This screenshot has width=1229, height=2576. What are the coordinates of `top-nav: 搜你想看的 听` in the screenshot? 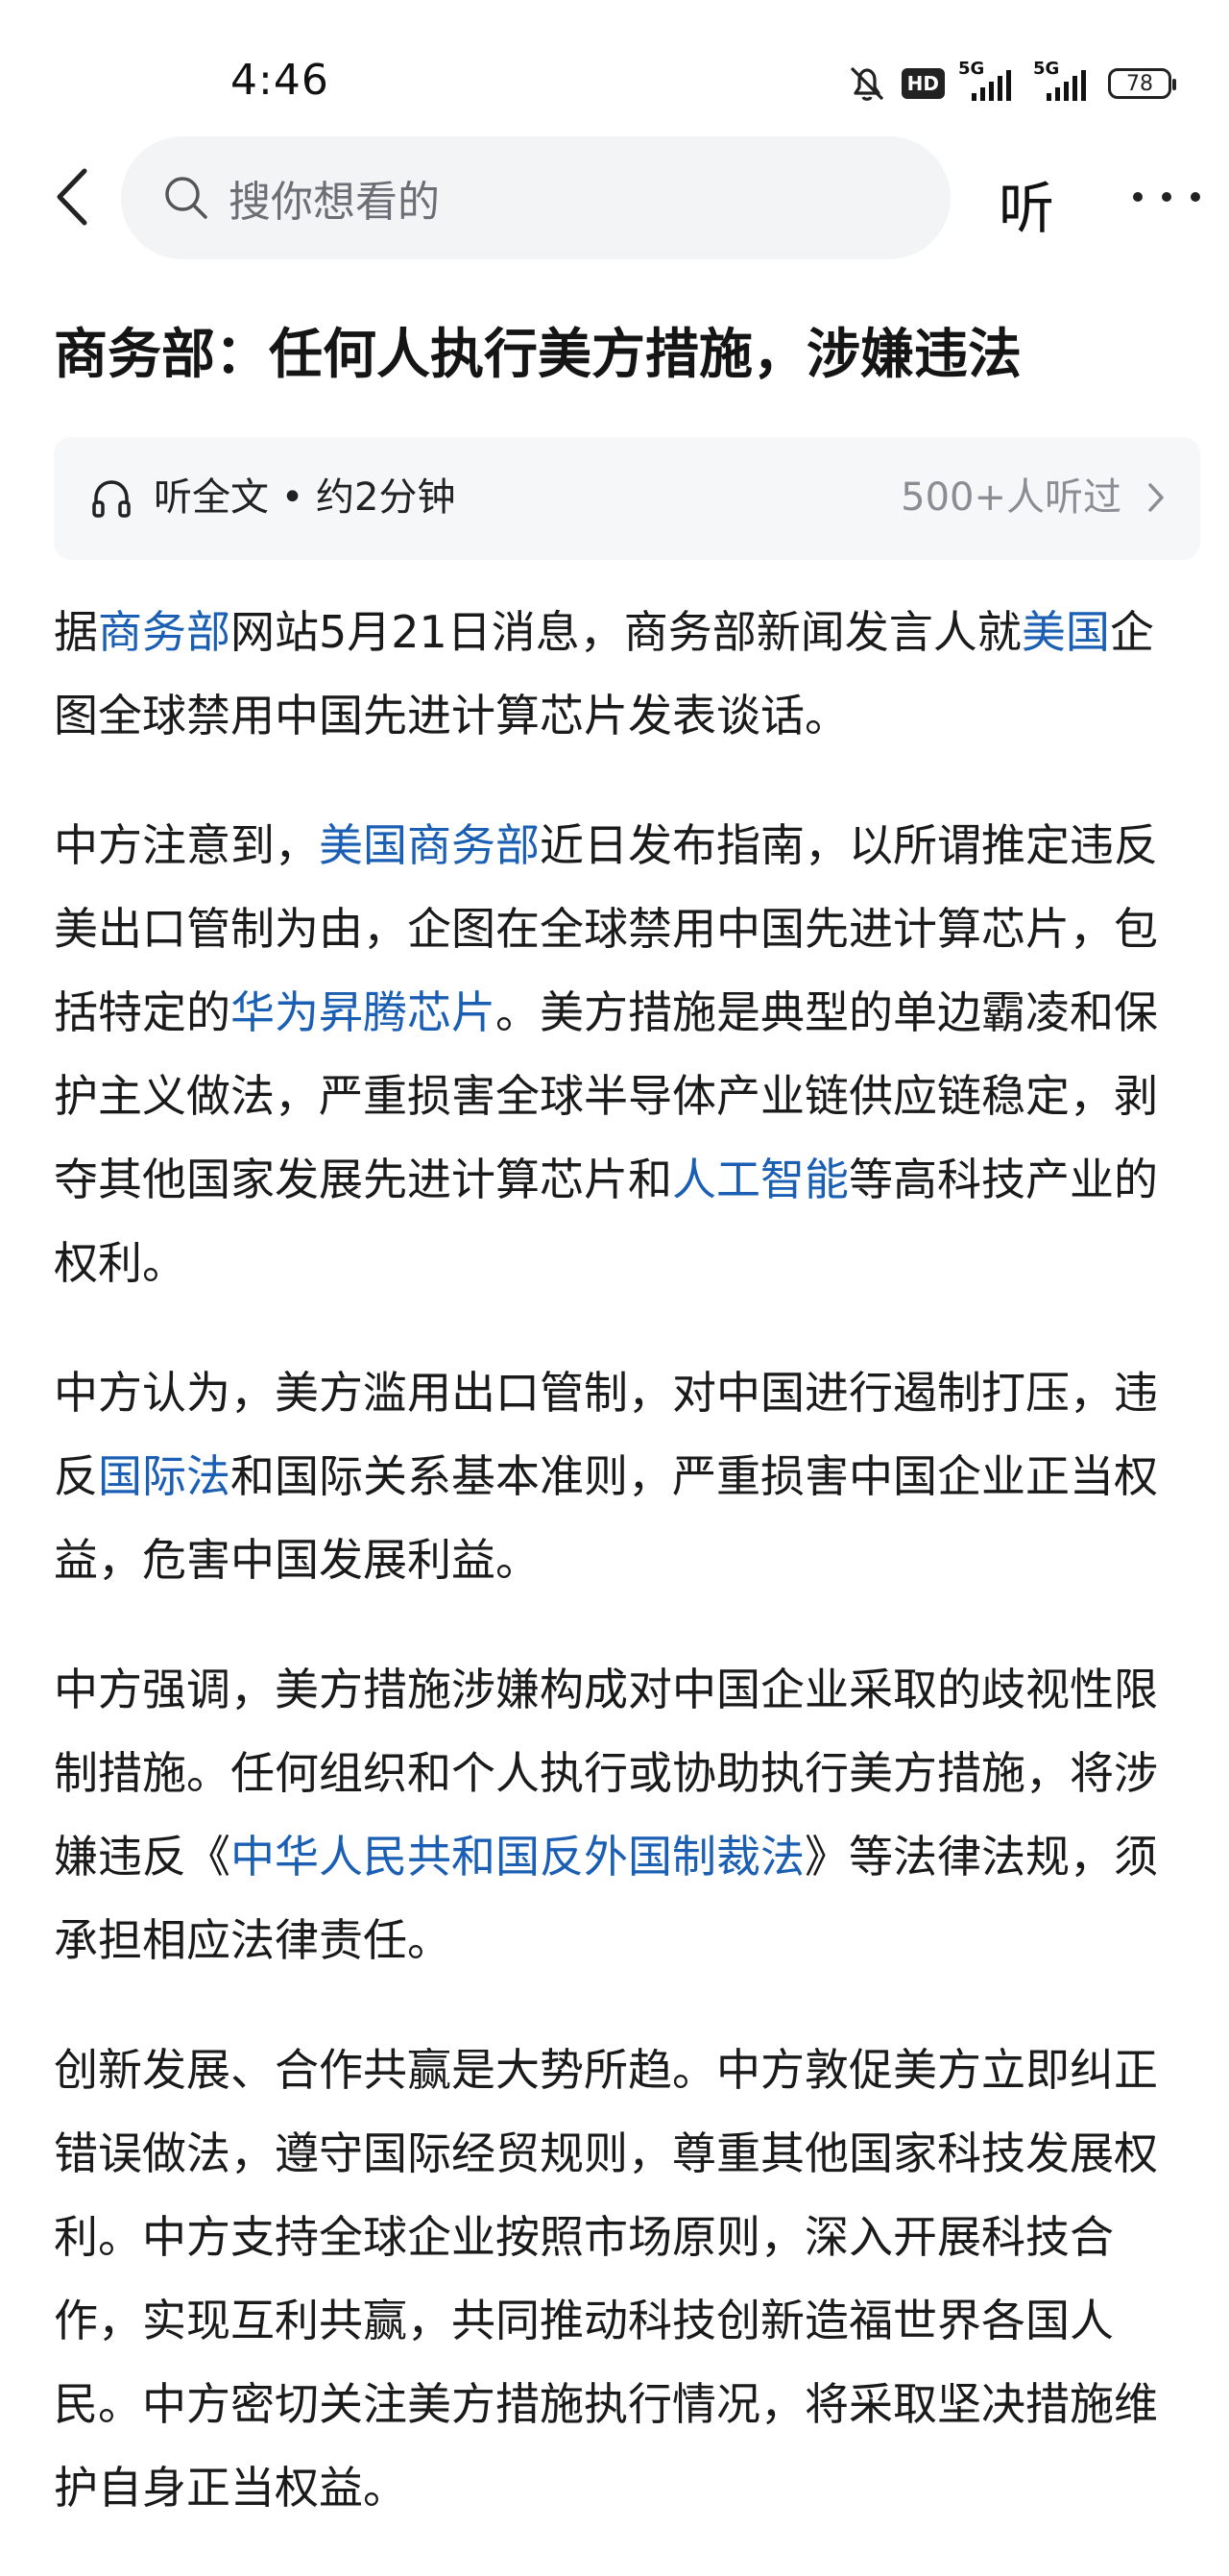 It's located at (614, 196).